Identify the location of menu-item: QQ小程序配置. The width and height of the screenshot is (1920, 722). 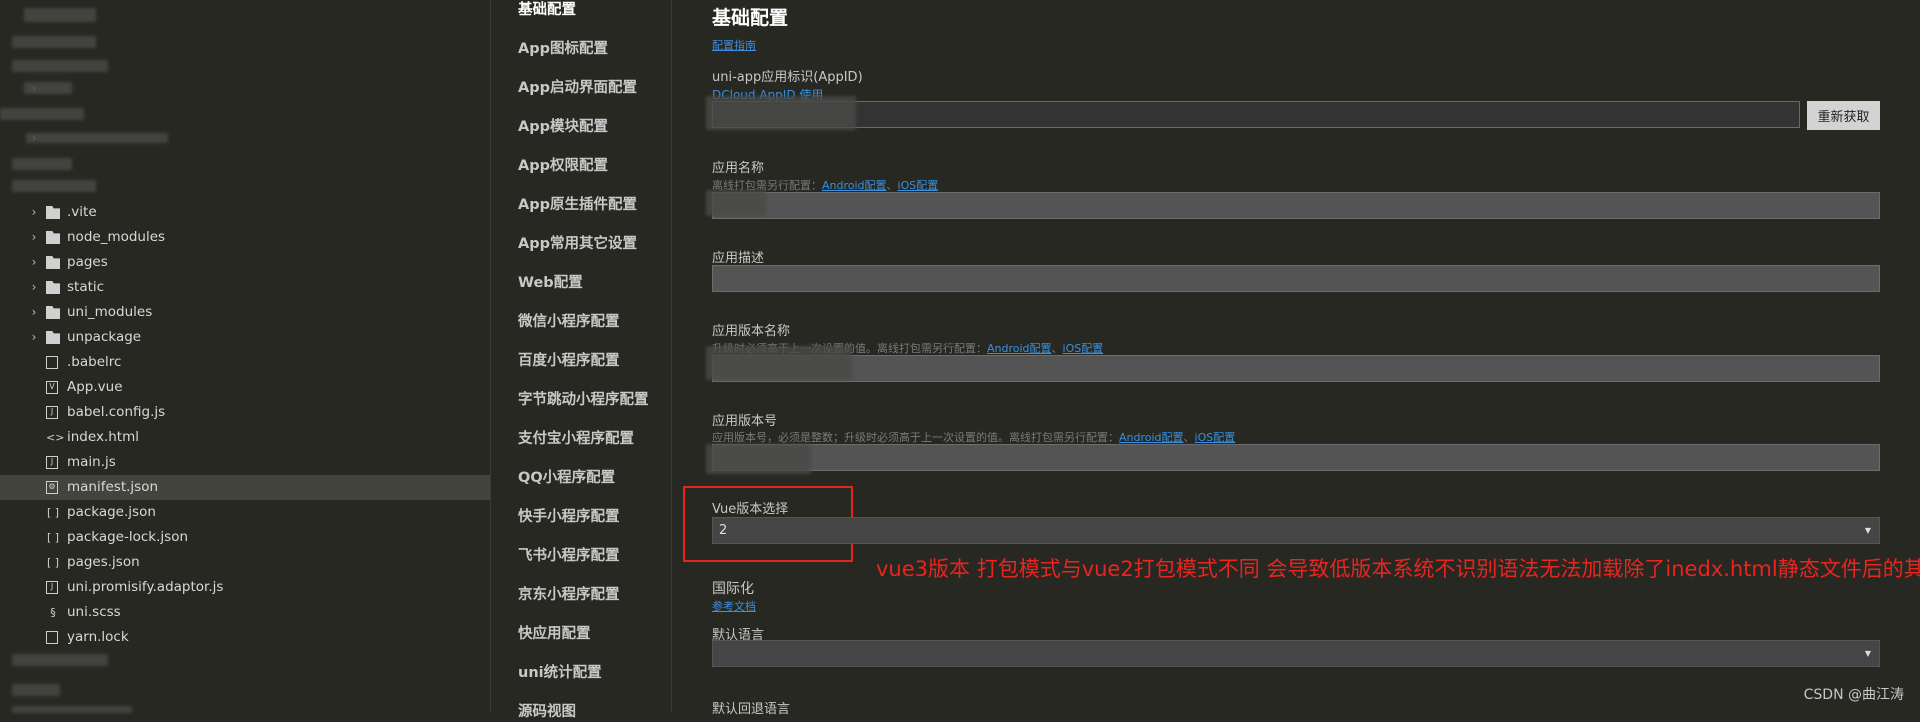
(566, 478).